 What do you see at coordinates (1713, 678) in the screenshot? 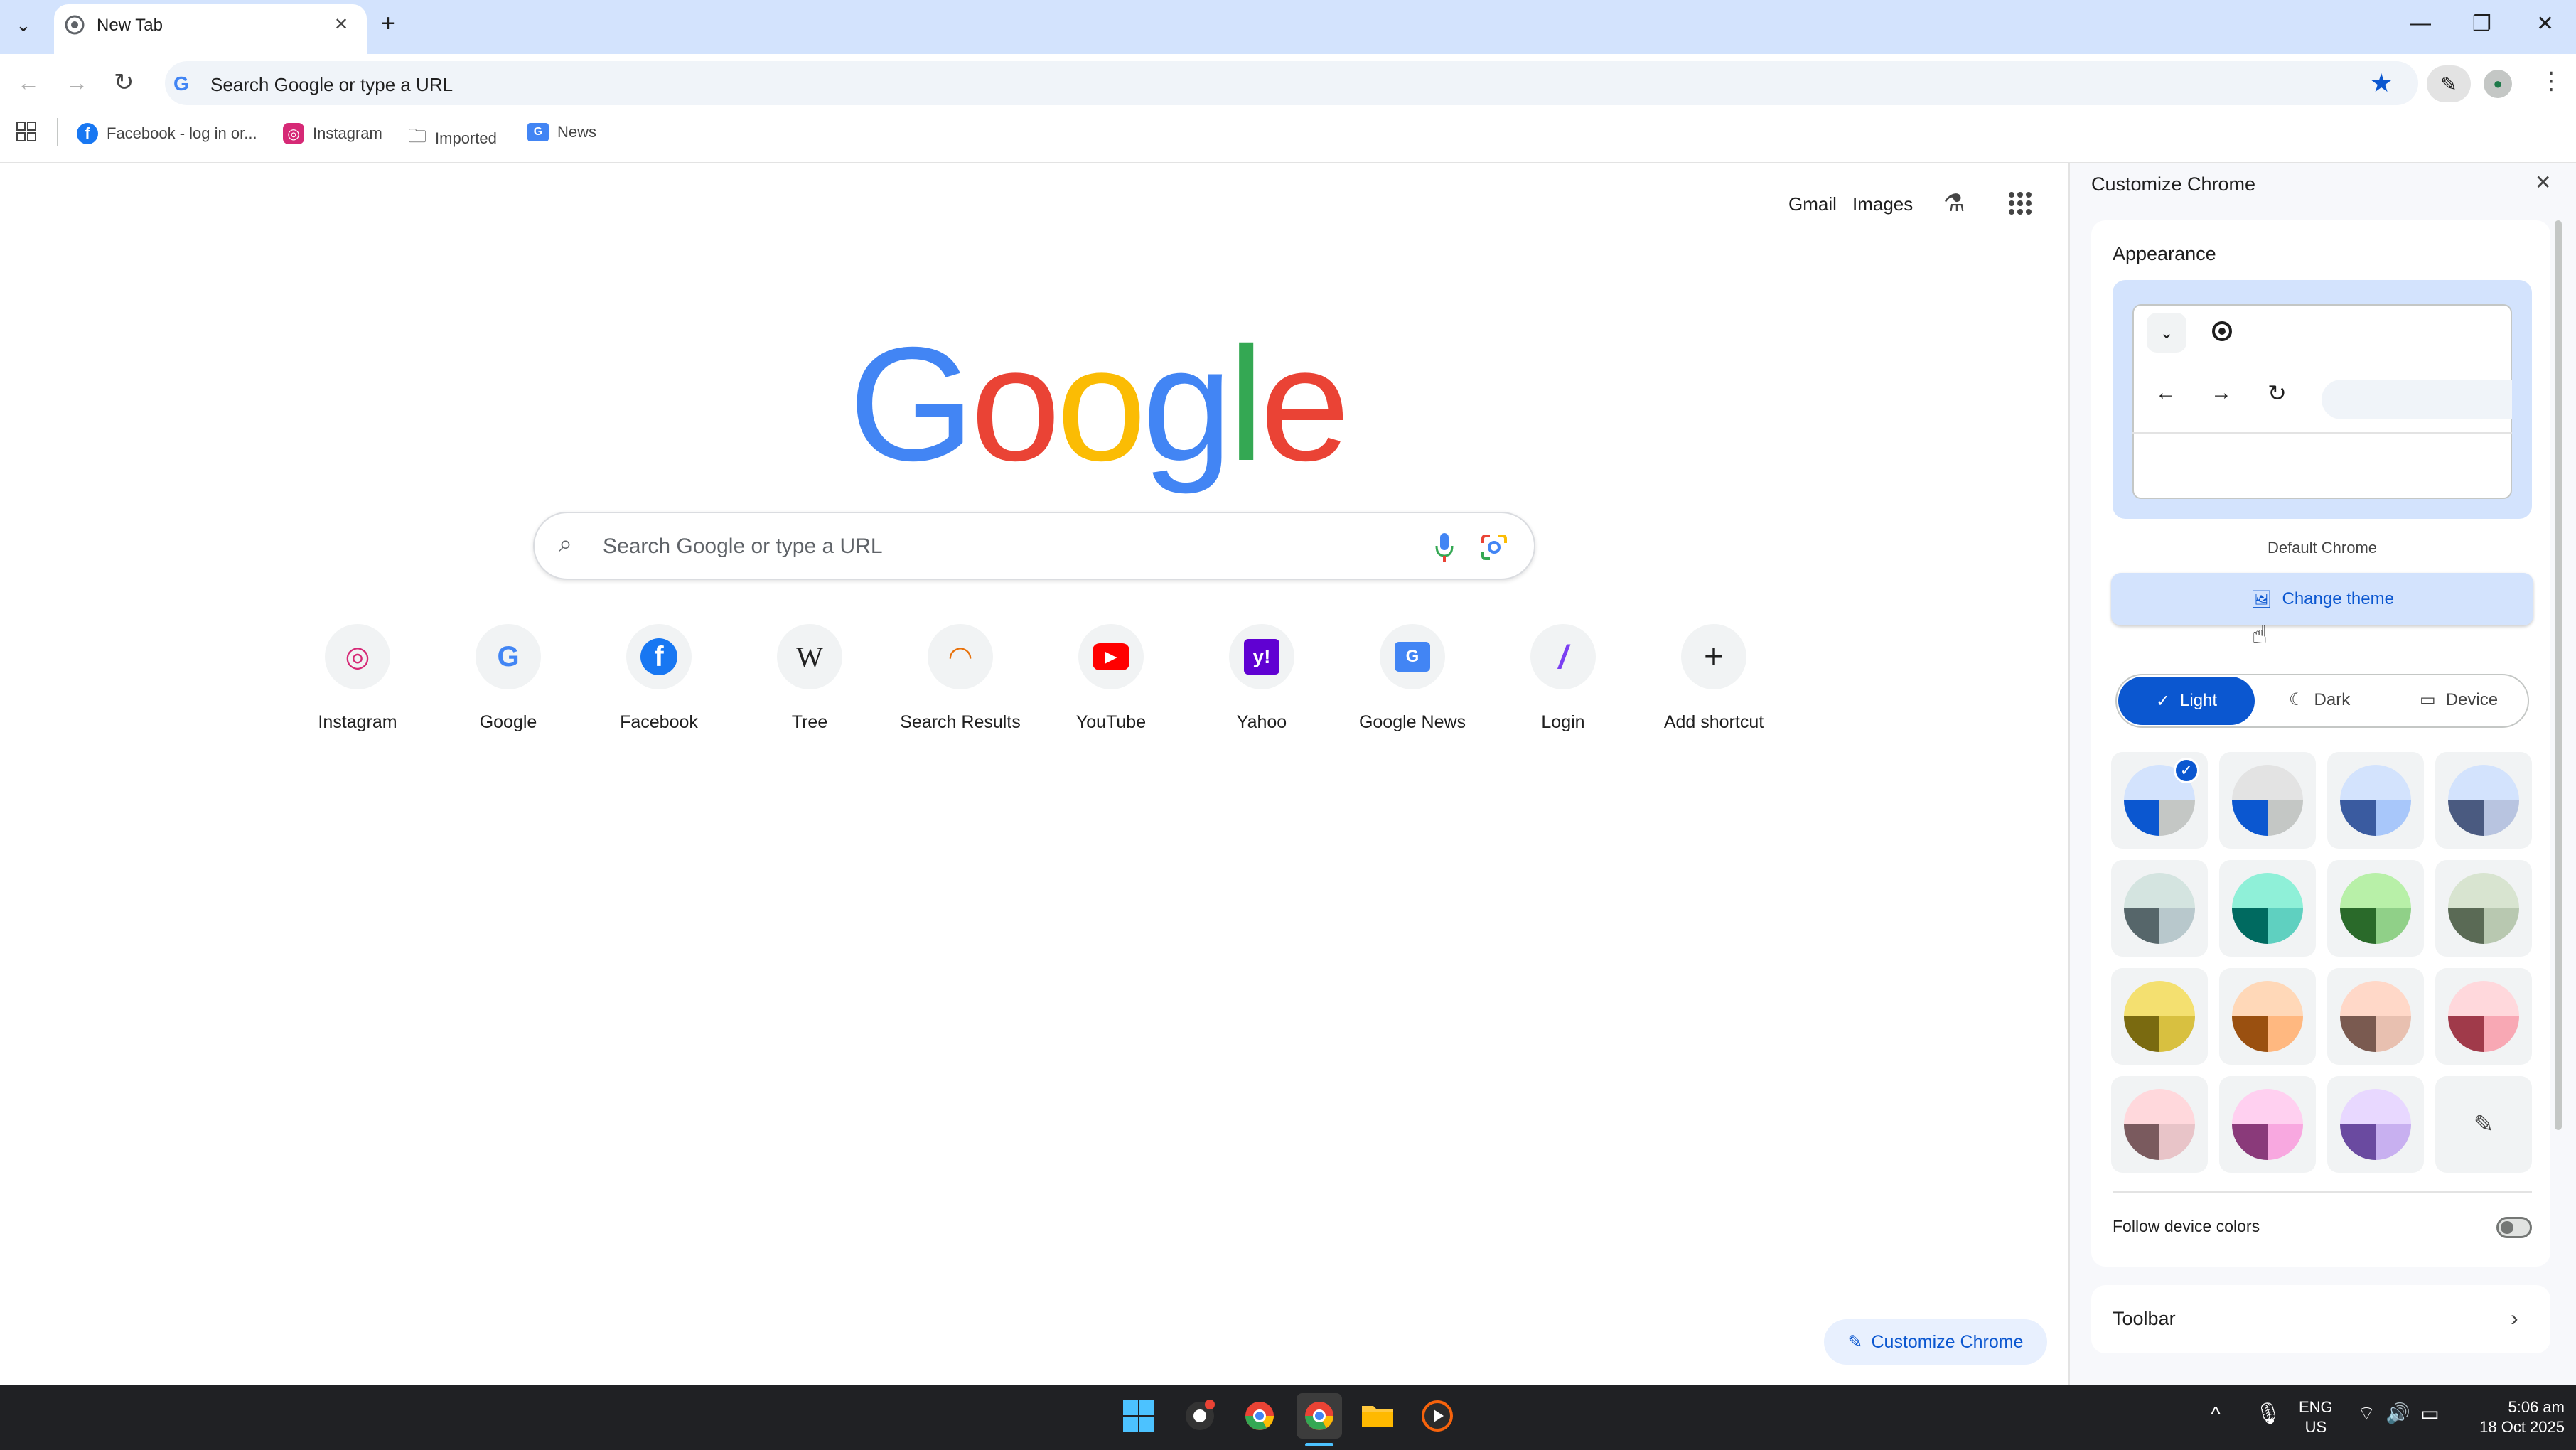
I see `shortcut-add: + Add shortcut` at bounding box center [1713, 678].